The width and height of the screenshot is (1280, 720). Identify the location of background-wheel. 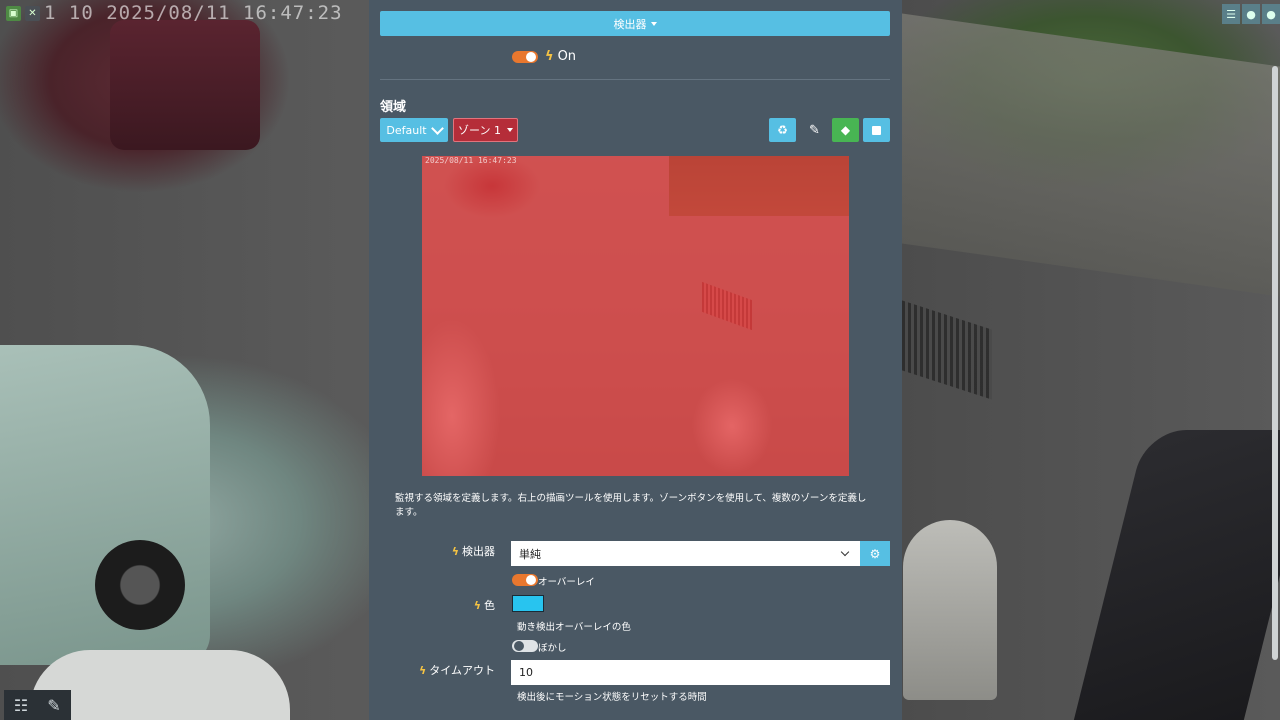
(140, 585).